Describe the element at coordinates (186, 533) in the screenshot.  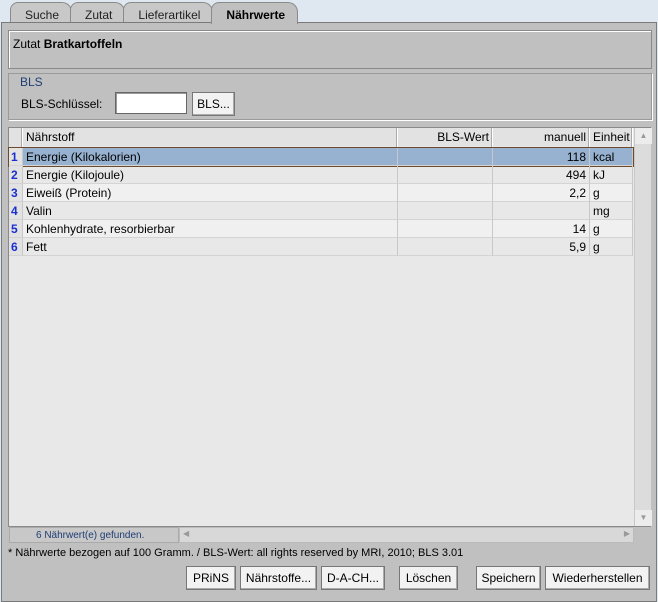
I see `scroll-left-icon: ◀` at that location.